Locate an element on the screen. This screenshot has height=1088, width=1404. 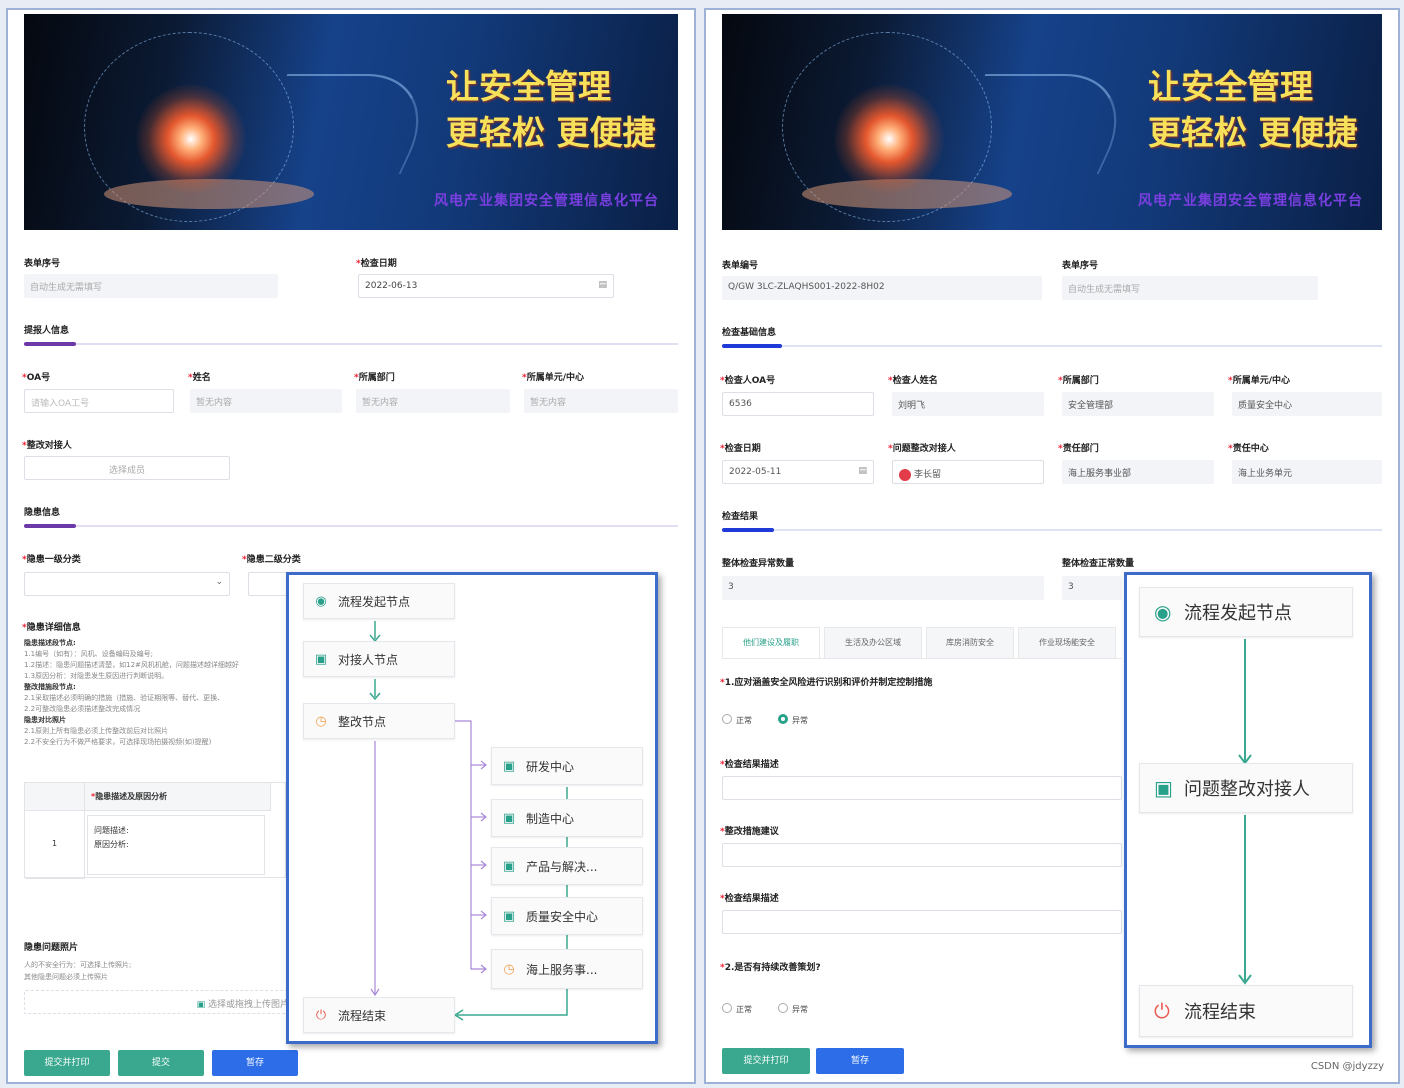
rectify-person-select: 选择成员 is located at coordinates (127, 468).